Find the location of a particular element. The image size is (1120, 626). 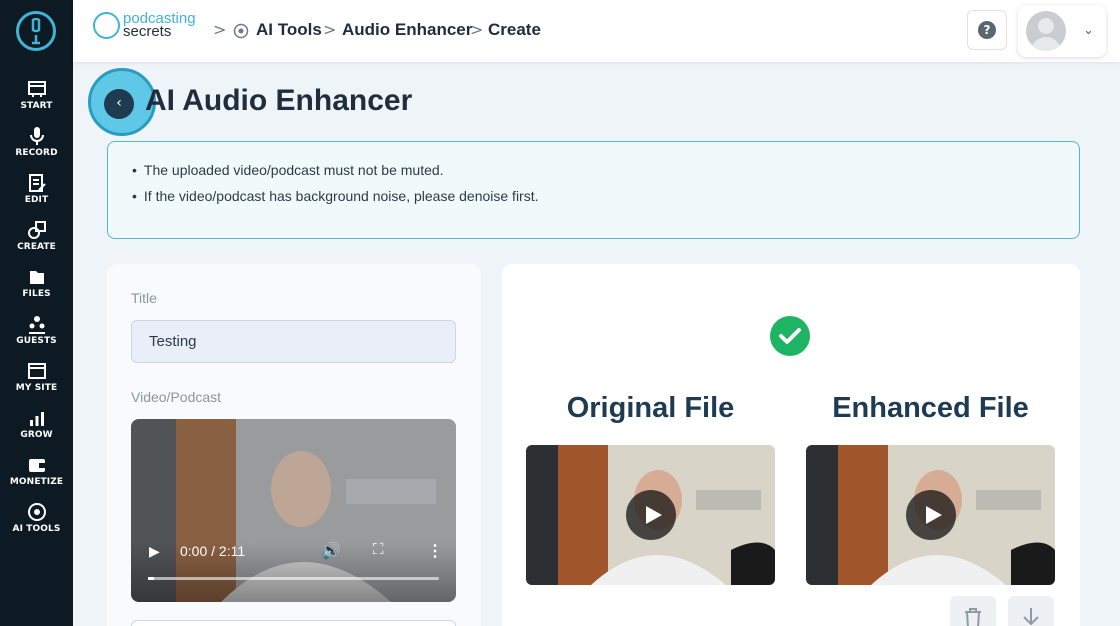

original-file-heading: Original File is located at coordinates (650, 408).